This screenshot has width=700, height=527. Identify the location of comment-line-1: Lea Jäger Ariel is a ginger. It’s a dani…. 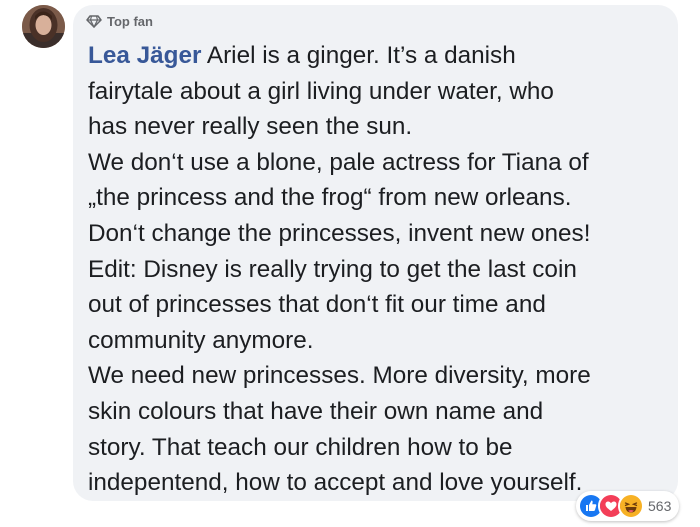
(378, 56).